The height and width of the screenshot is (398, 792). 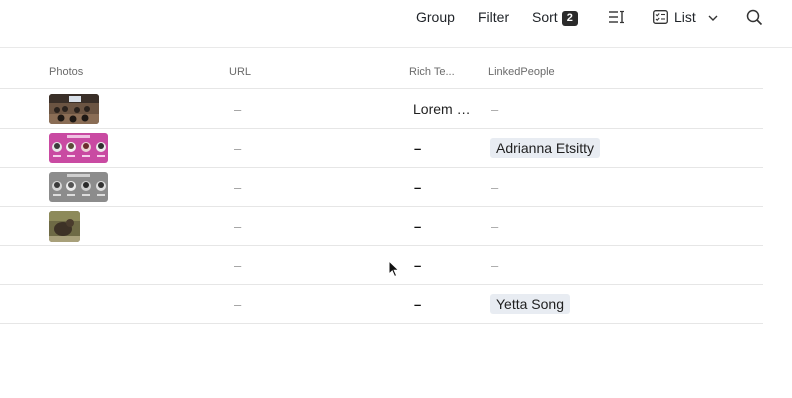 I want to click on linked-people-cell: Yetta Song, so click(x=618, y=304).